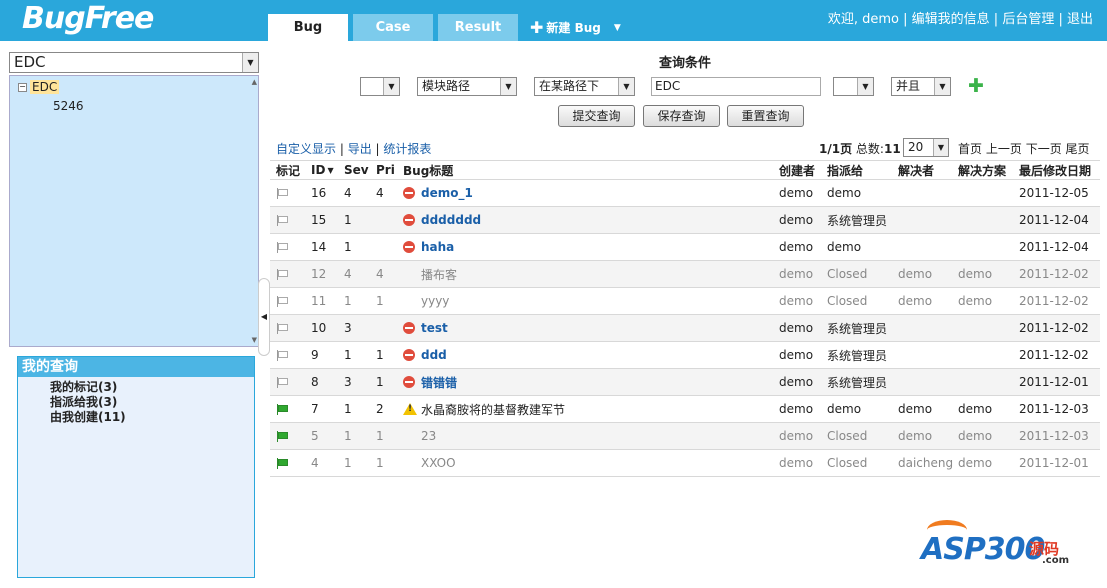 The width and height of the screenshot is (1107, 588). Describe the element at coordinates (288, 170) in the screenshot. I see `col-flag: 标记` at that location.